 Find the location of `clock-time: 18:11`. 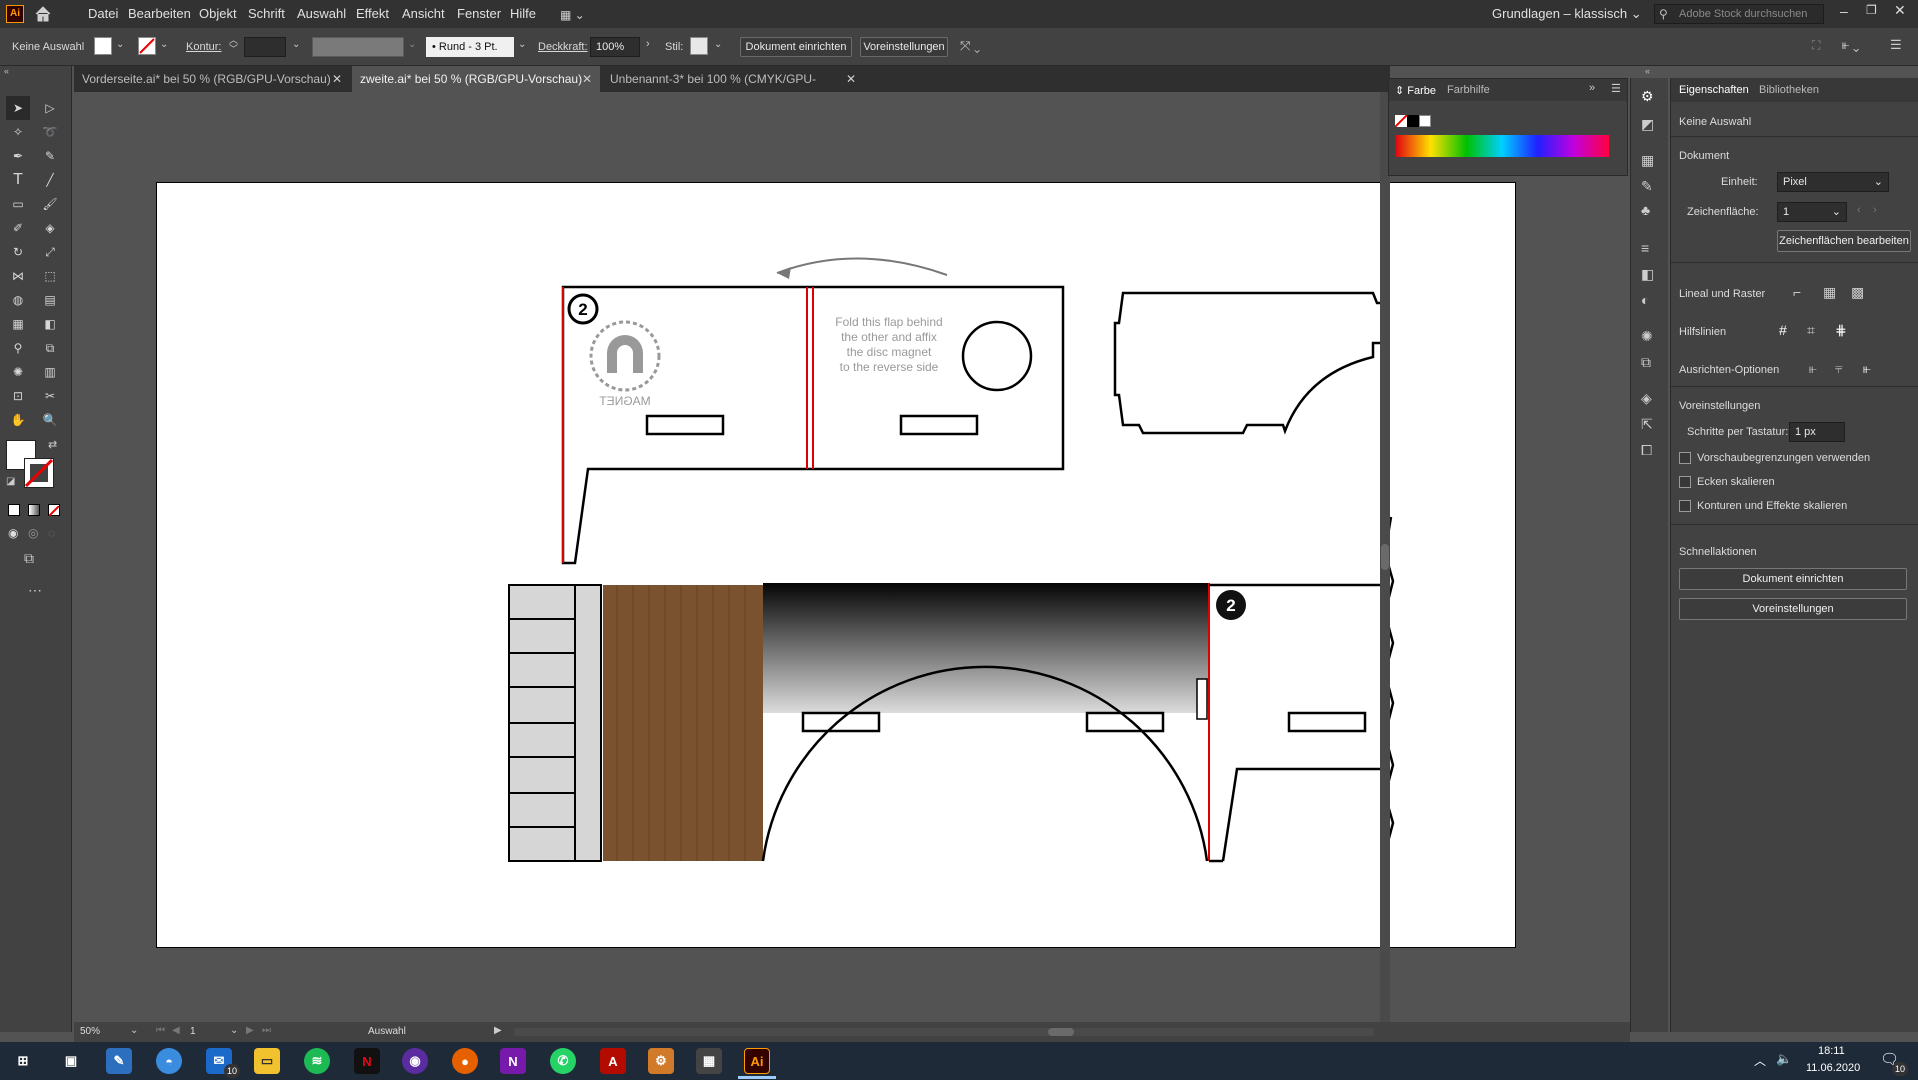

clock-time: 18:11 is located at coordinates (1831, 1051).